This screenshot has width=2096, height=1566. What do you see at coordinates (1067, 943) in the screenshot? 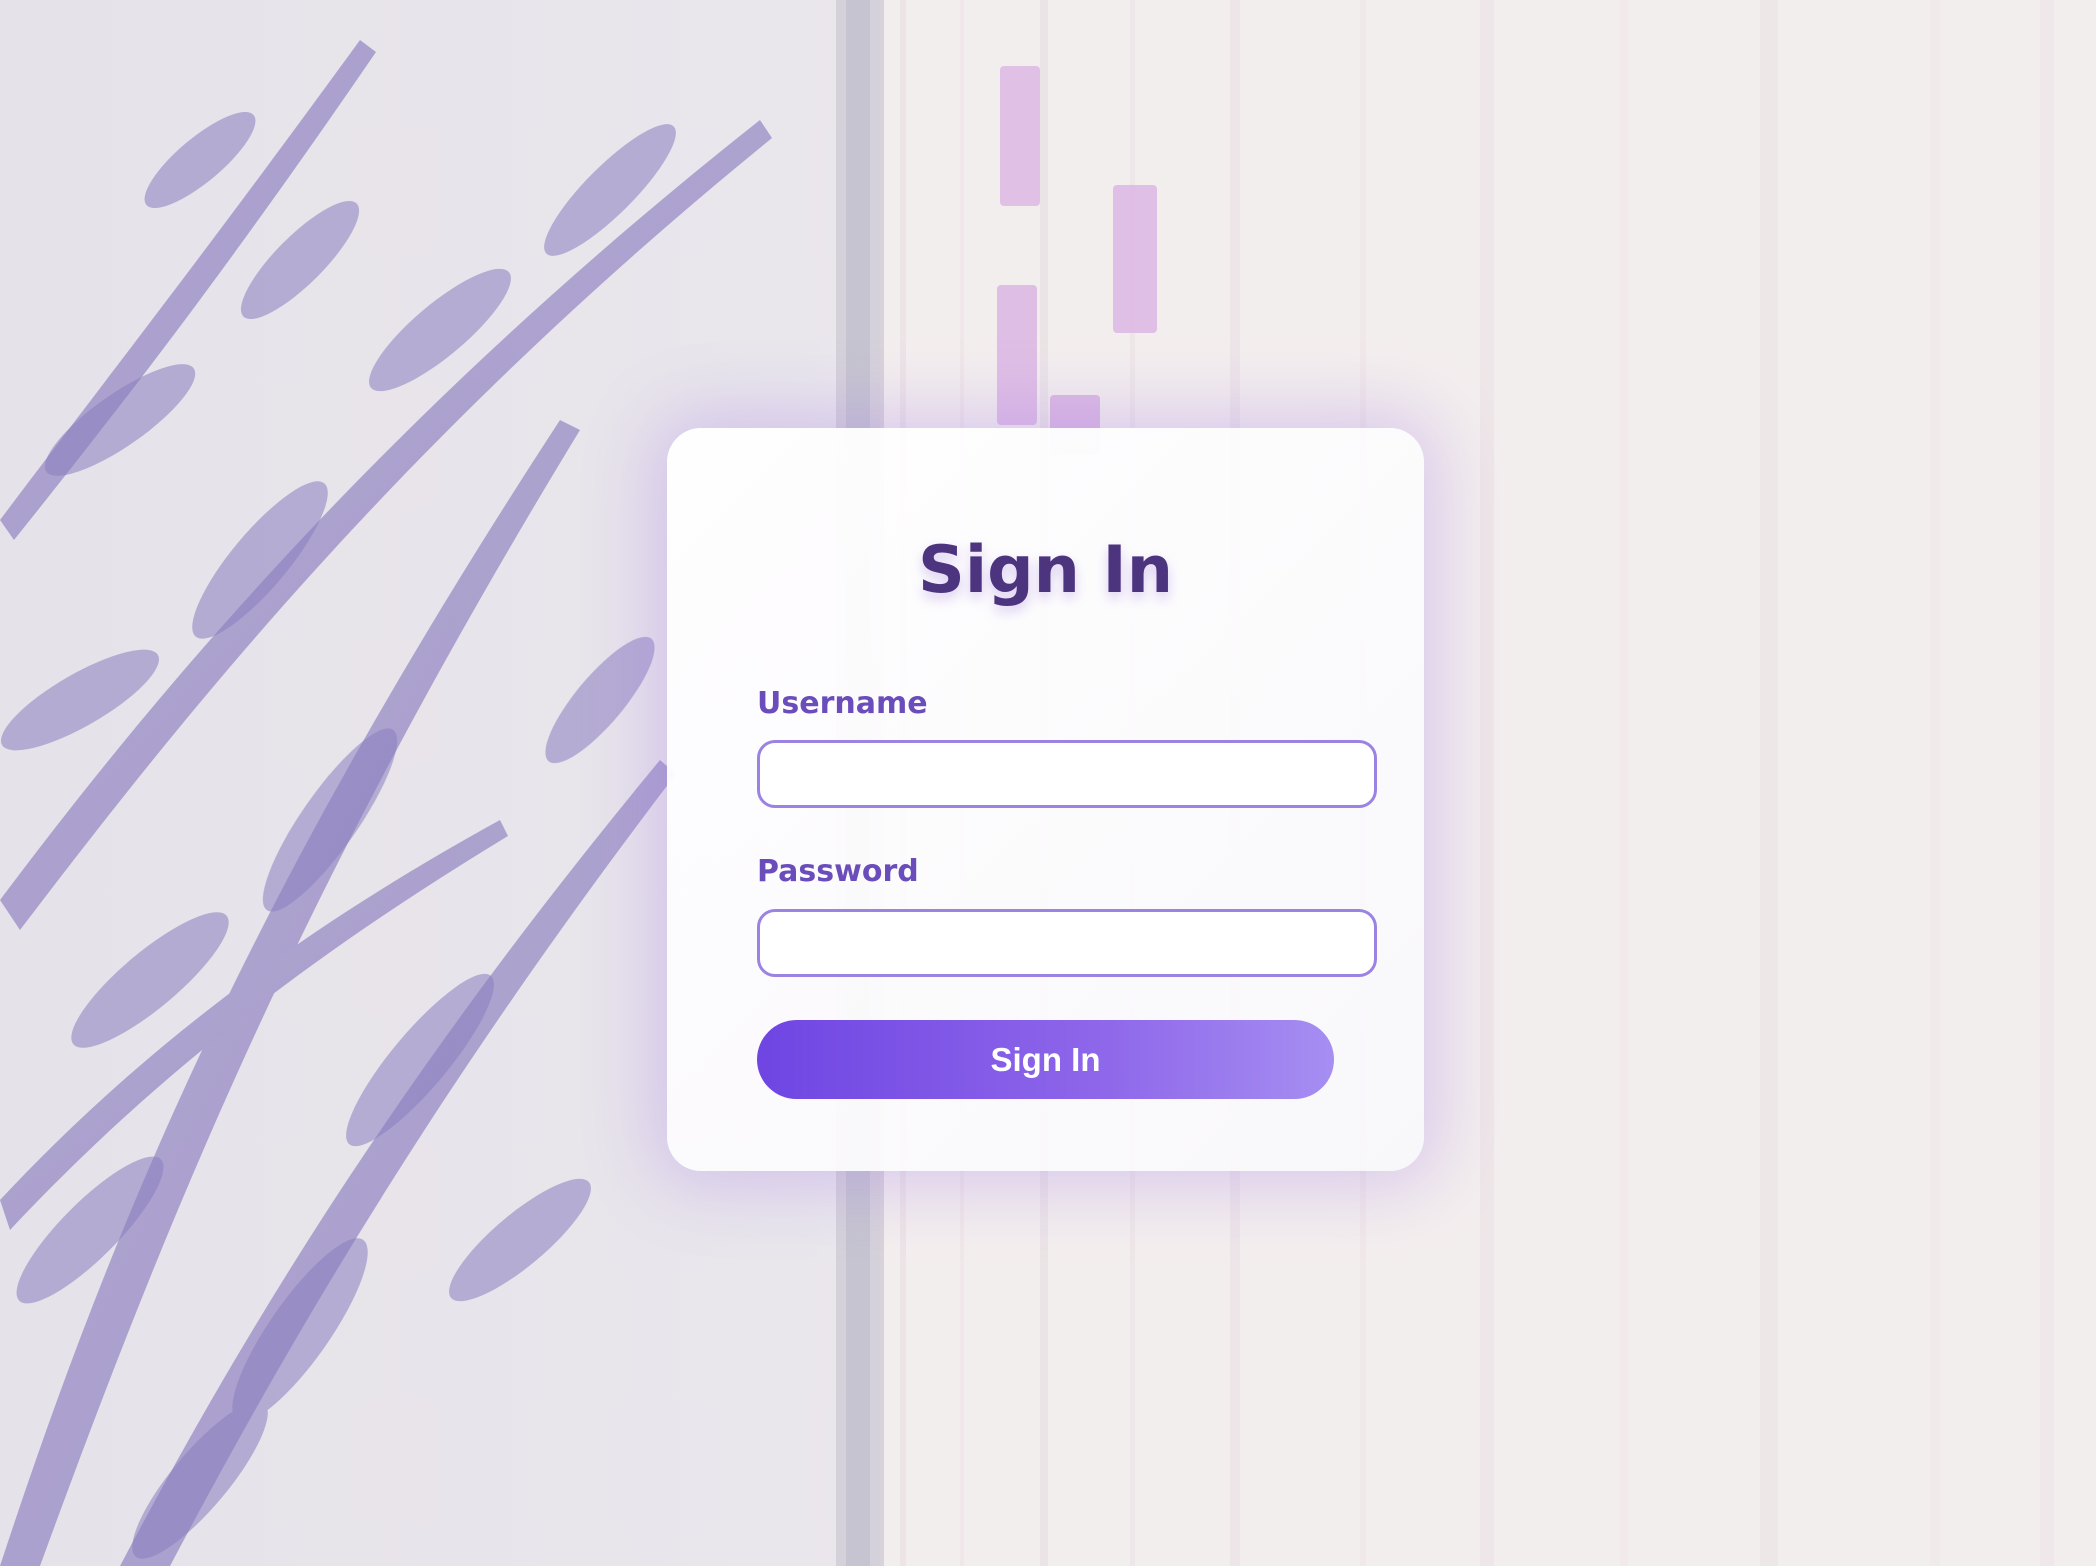
I see `password-field` at bounding box center [1067, 943].